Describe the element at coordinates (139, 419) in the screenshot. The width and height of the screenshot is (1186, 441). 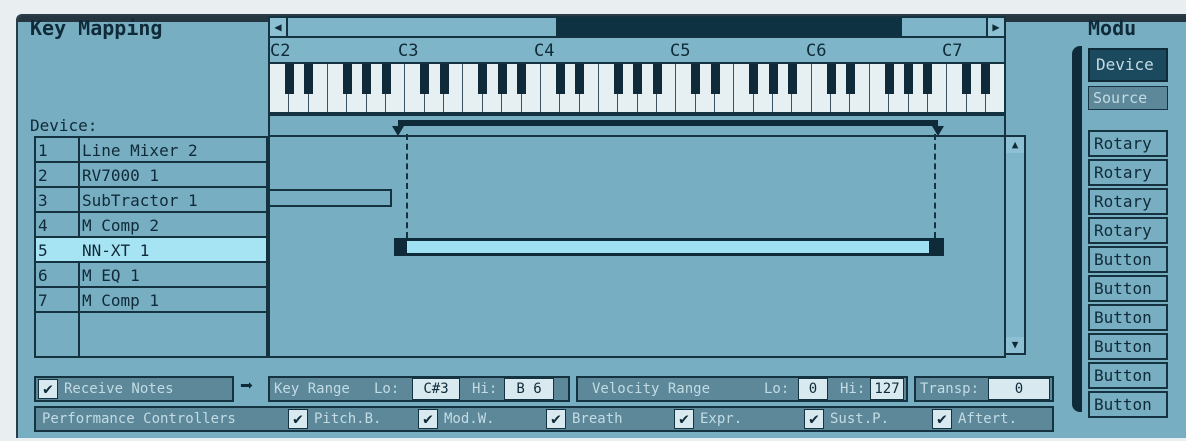
I see `performance-controllers-label: Performance Controllers` at that location.